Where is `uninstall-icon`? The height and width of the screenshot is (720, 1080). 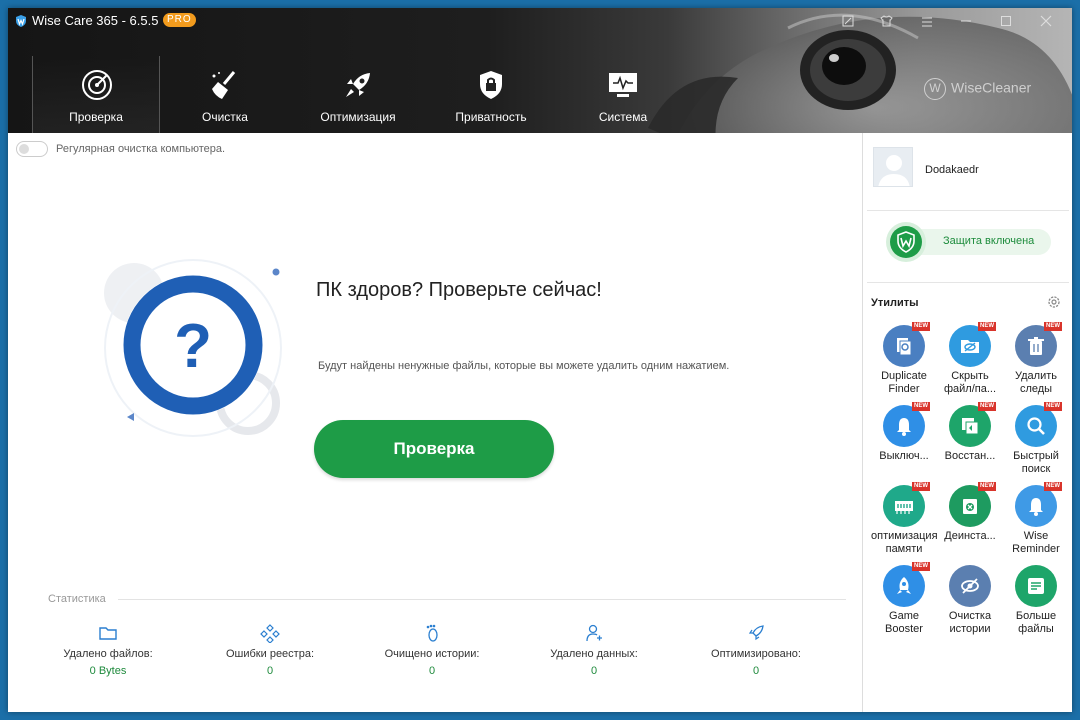 uninstall-icon is located at coordinates (970, 506).